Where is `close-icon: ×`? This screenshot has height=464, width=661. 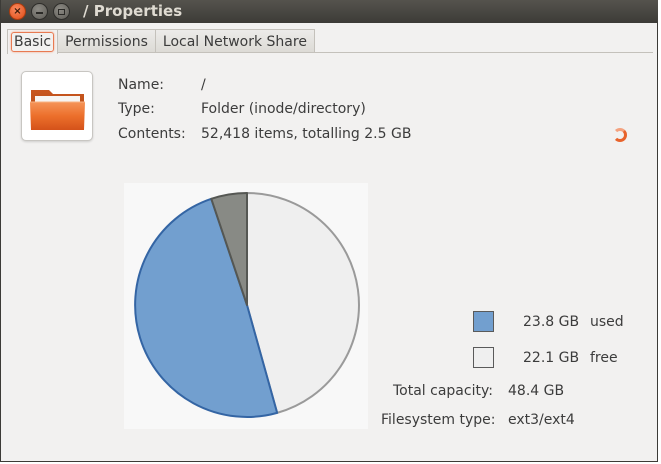
close-icon: × is located at coordinates (17, 11).